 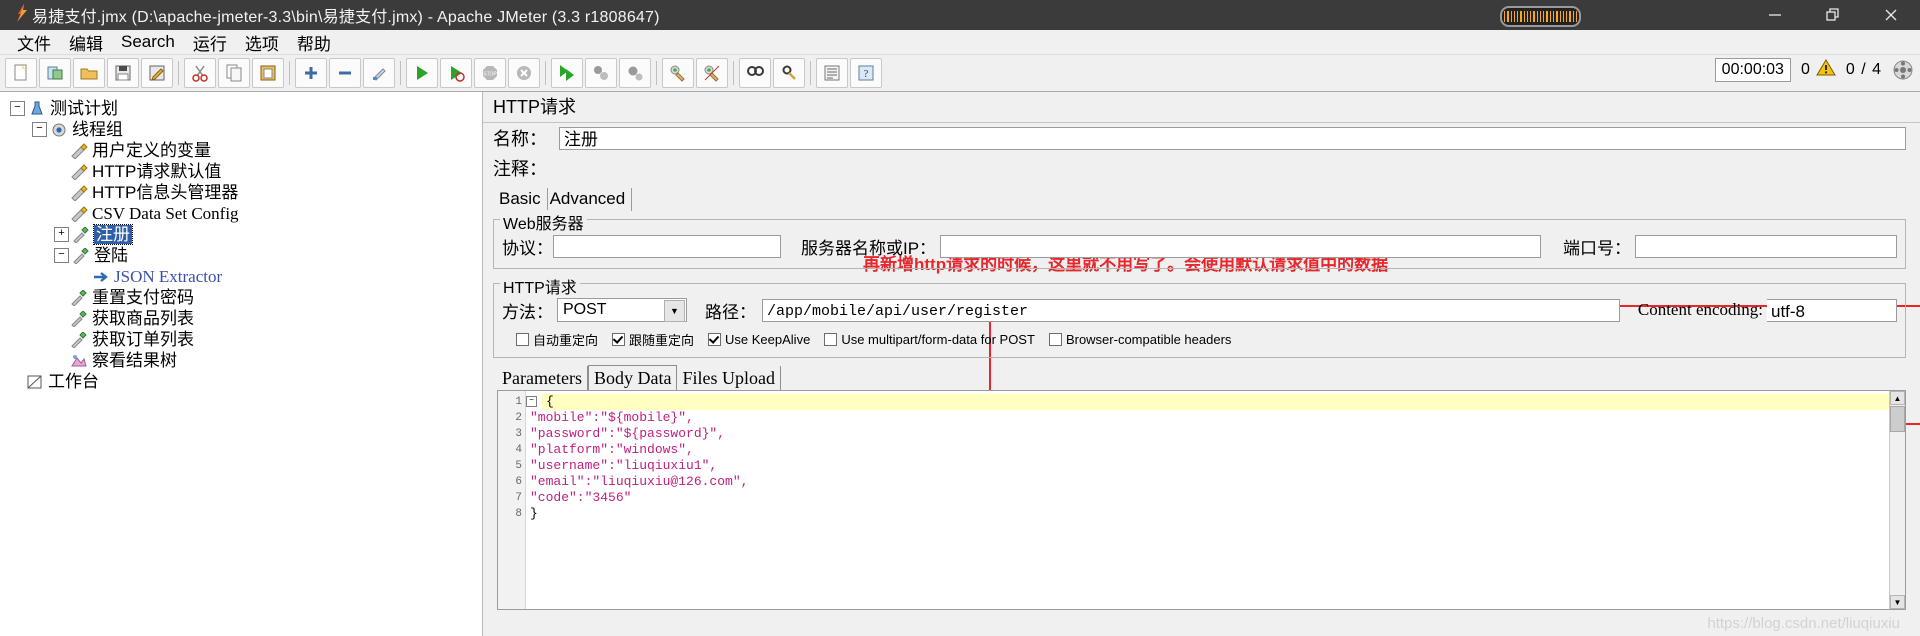 What do you see at coordinates (89, 73) in the screenshot?
I see `open-icon` at bounding box center [89, 73].